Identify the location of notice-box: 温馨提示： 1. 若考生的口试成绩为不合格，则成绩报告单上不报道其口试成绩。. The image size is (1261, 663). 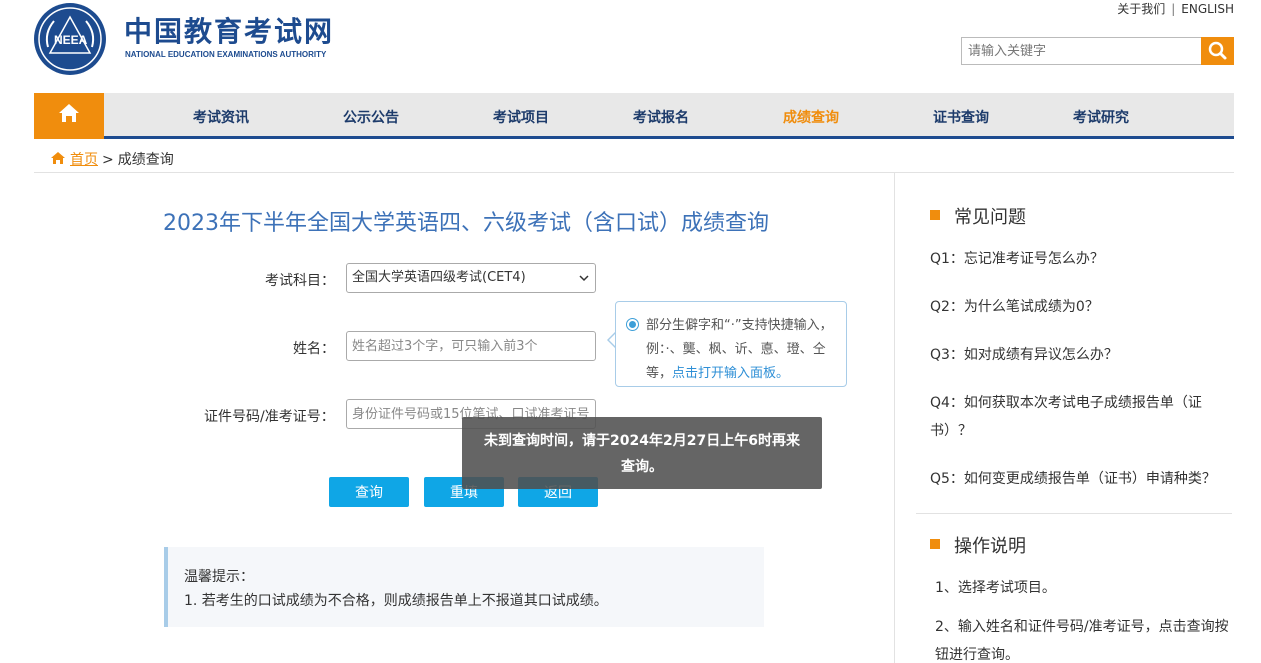
(464, 587).